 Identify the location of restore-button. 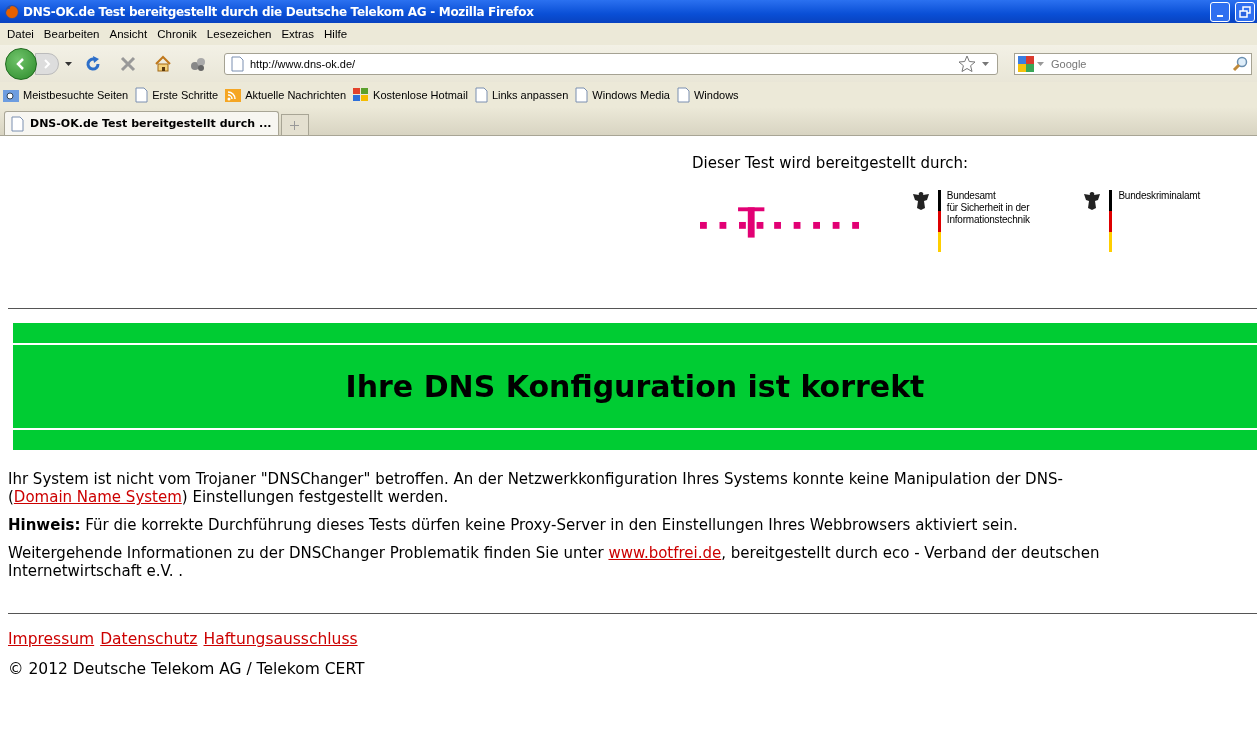
(1245, 11).